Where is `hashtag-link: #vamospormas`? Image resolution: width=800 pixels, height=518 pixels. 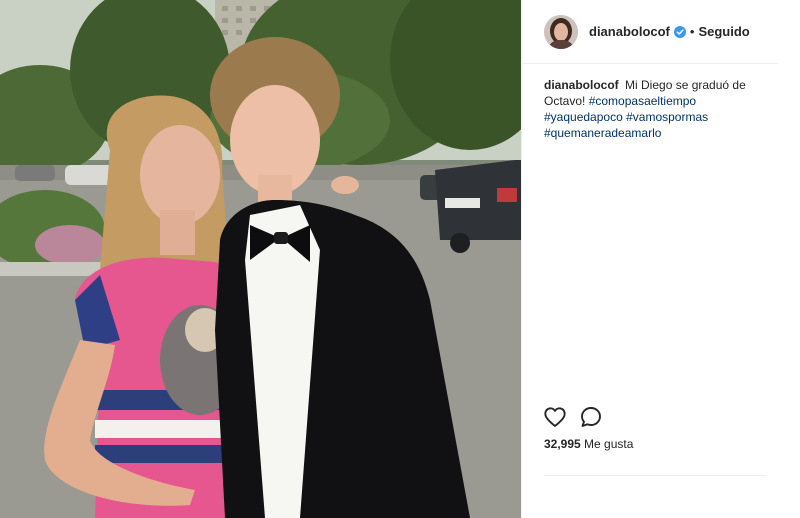
hashtag-link: #vamospormas is located at coordinates (667, 117).